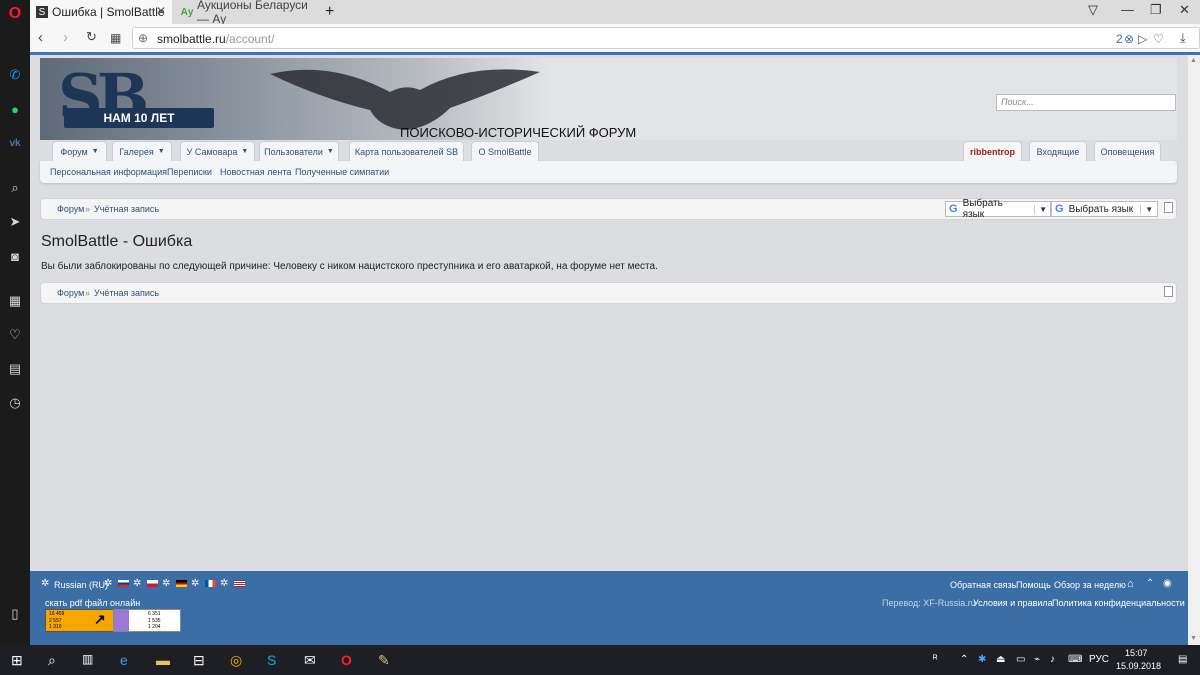  Describe the element at coordinates (15, 301) in the screenshot. I see `speed-dial-icon: ▦` at that location.